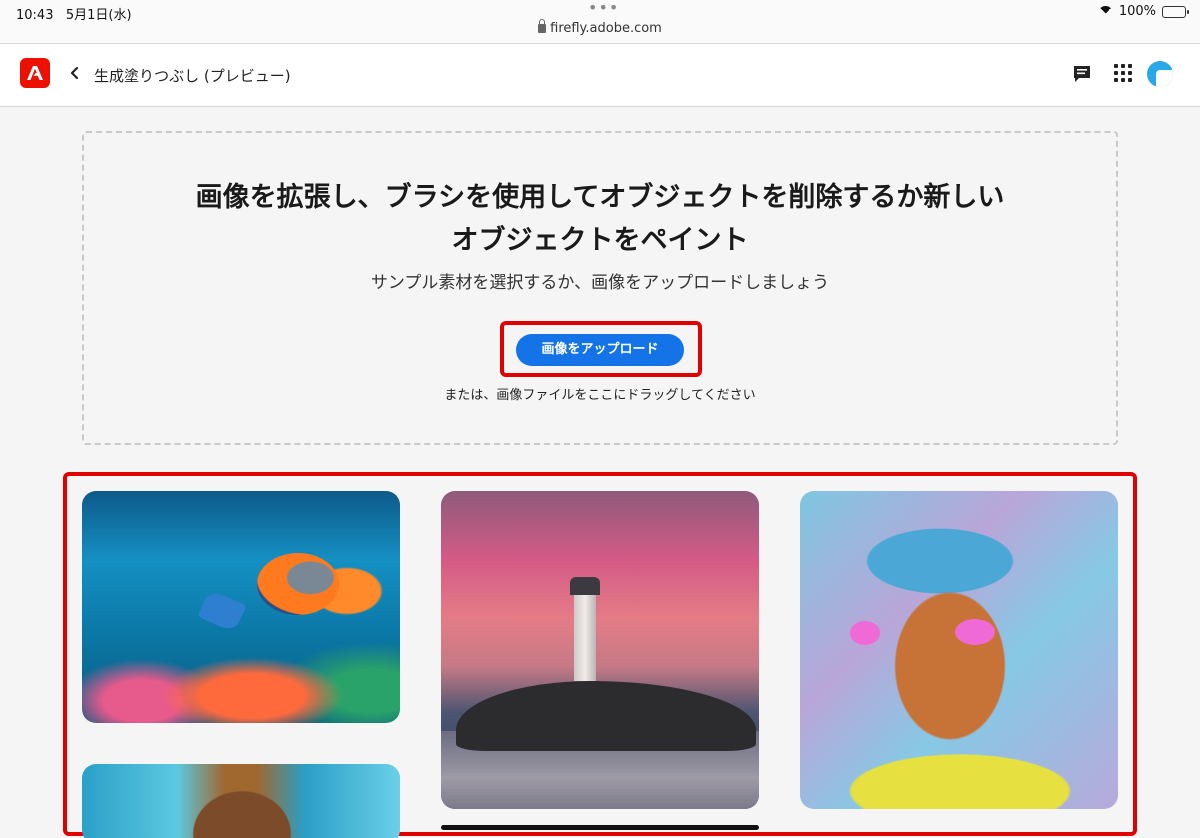  What do you see at coordinates (1137, 11) in the screenshot?
I see `battery-percent: 100%` at bounding box center [1137, 11].